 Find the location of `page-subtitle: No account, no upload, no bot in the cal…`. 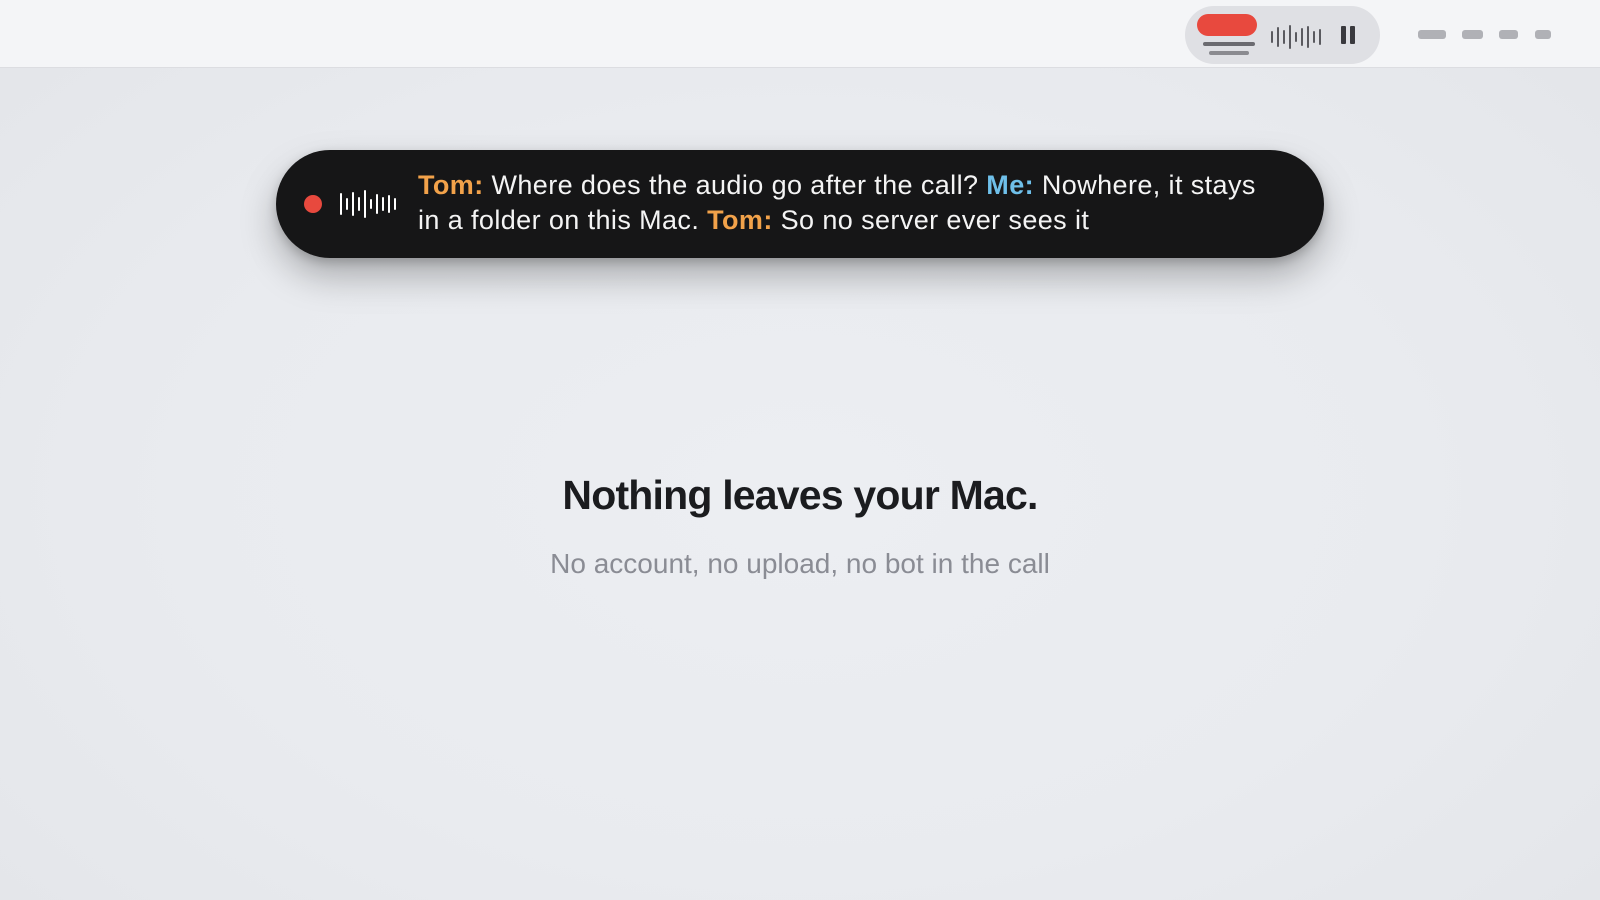

page-subtitle: No account, no upload, no bot in the cal… is located at coordinates (800, 563).